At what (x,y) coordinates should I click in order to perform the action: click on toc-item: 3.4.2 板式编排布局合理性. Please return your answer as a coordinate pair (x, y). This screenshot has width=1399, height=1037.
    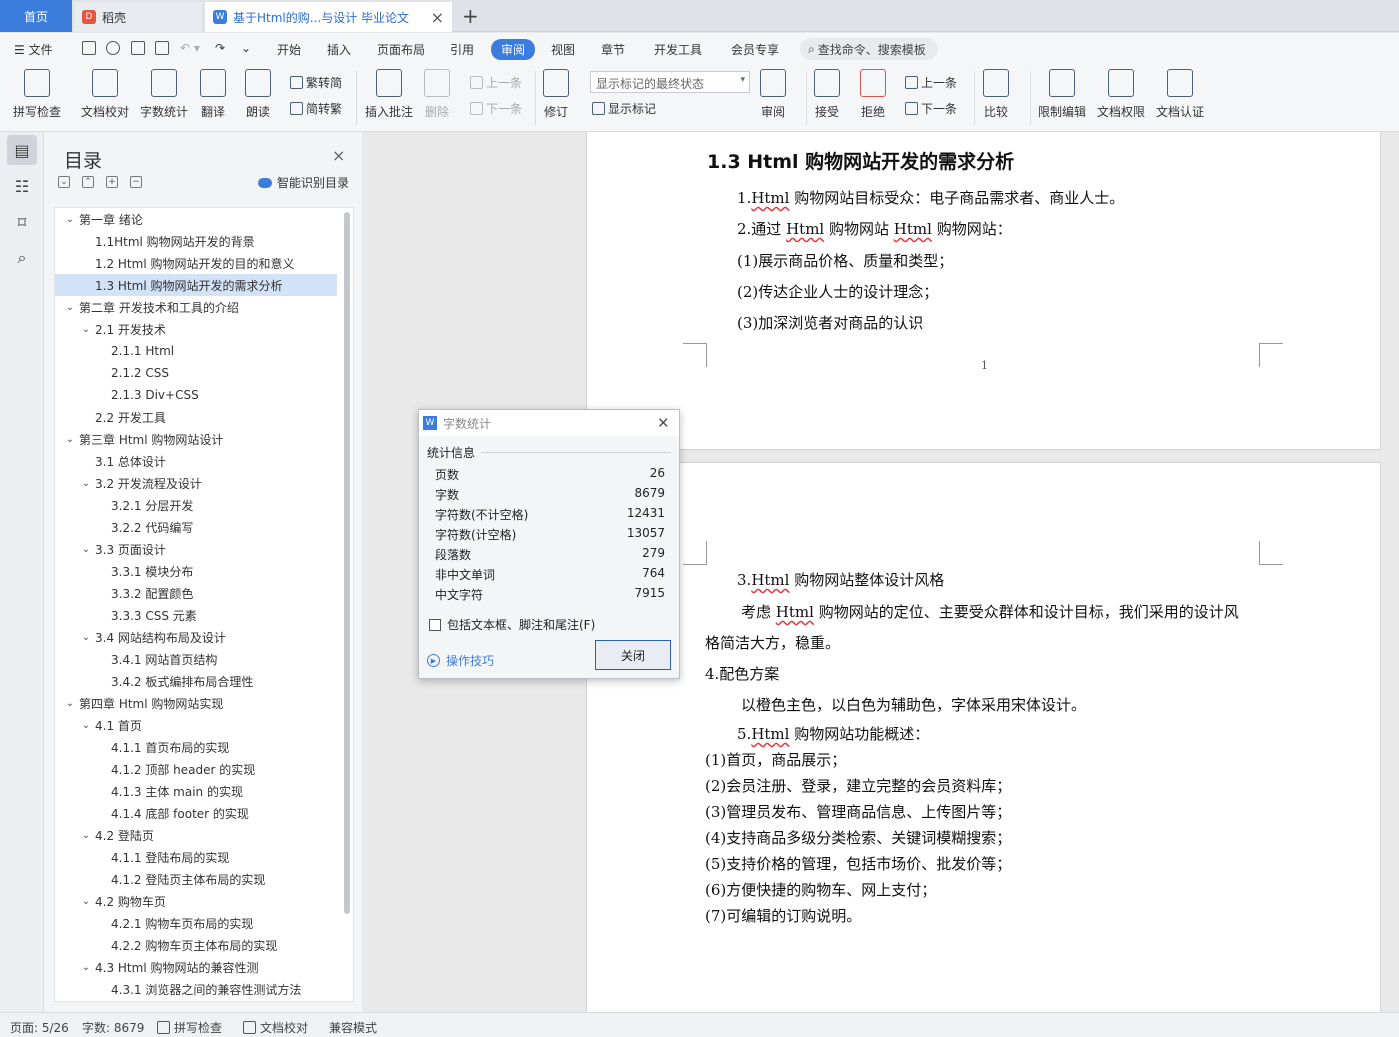
    Looking at the image, I should click on (196, 681).